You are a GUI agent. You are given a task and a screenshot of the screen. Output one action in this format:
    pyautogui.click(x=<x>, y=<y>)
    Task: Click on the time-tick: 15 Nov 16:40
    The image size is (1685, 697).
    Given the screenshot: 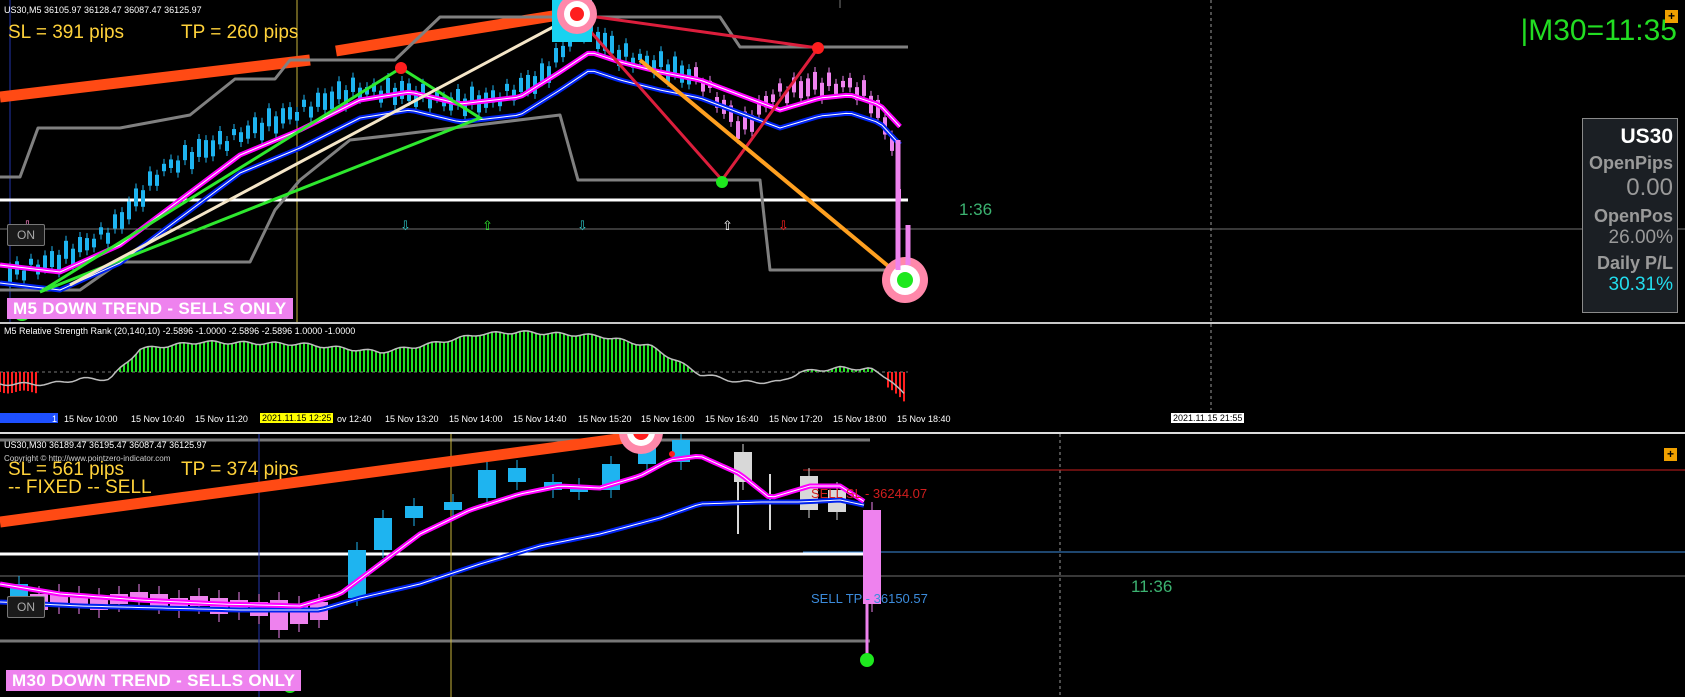 What is the action you would take?
    pyautogui.click(x=732, y=419)
    